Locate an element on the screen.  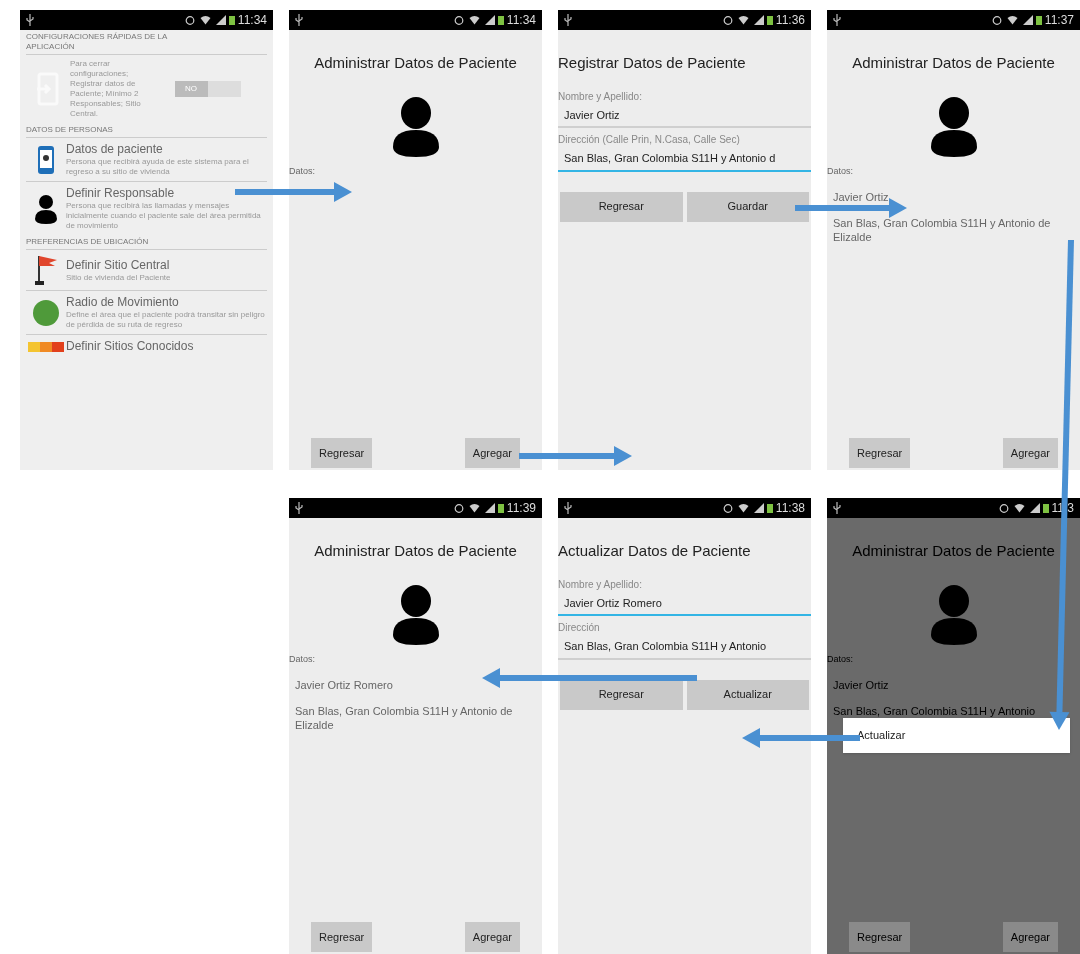
setting-title: Datos de paciente is located at coordinates (115, 149).